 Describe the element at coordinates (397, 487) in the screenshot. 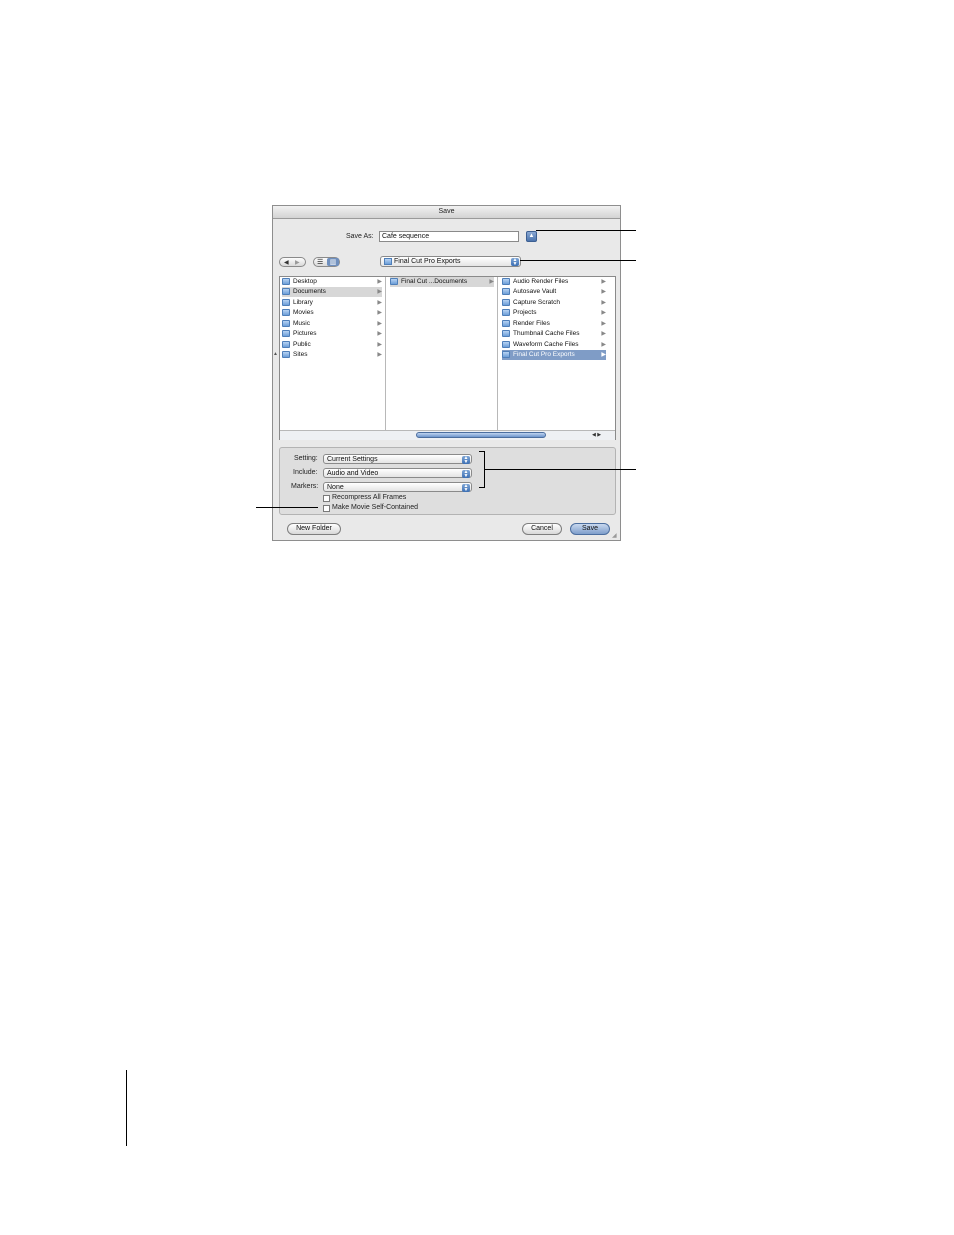

I see `markers-popup: None ▲ ▼` at that location.